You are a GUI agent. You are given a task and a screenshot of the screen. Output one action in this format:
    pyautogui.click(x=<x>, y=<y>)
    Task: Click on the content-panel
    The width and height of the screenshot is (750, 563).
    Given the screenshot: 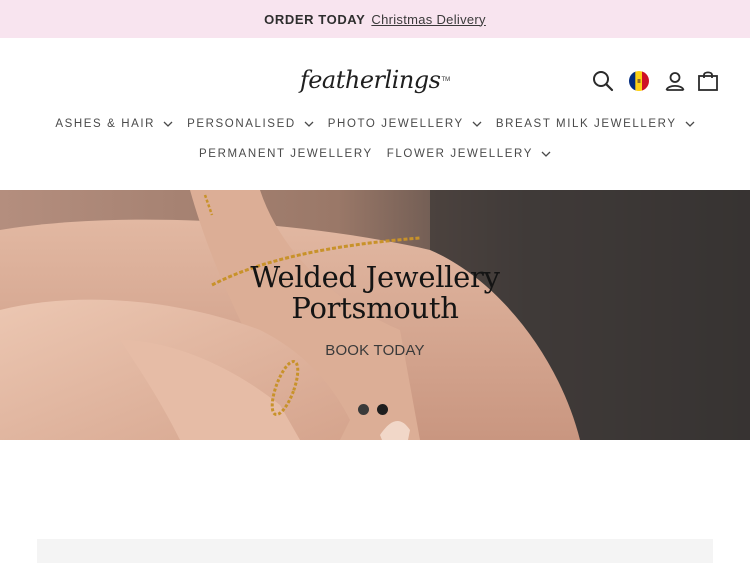 What is the action you would take?
    pyautogui.click(x=375, y=551)
    